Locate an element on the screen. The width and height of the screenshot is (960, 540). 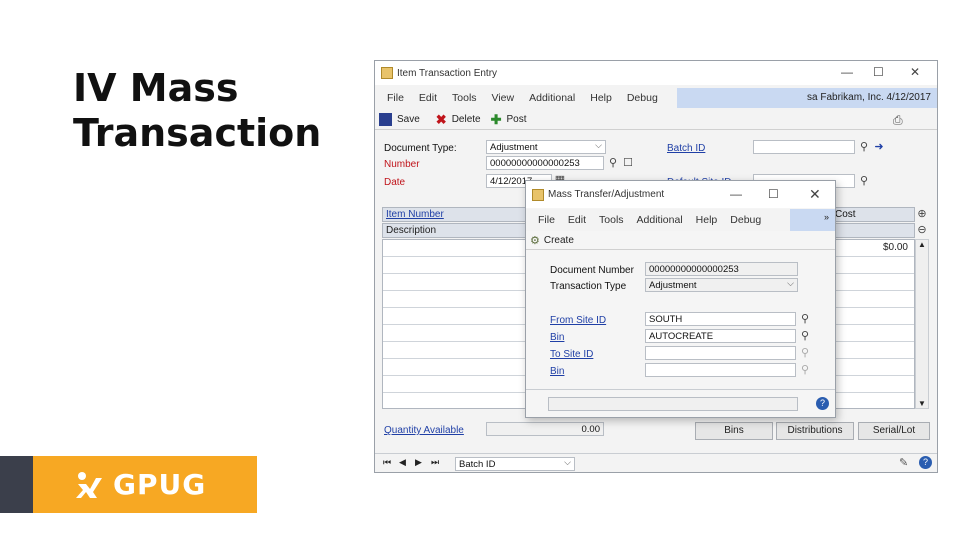
menu-help: Help is located at coordinates (601, 98).